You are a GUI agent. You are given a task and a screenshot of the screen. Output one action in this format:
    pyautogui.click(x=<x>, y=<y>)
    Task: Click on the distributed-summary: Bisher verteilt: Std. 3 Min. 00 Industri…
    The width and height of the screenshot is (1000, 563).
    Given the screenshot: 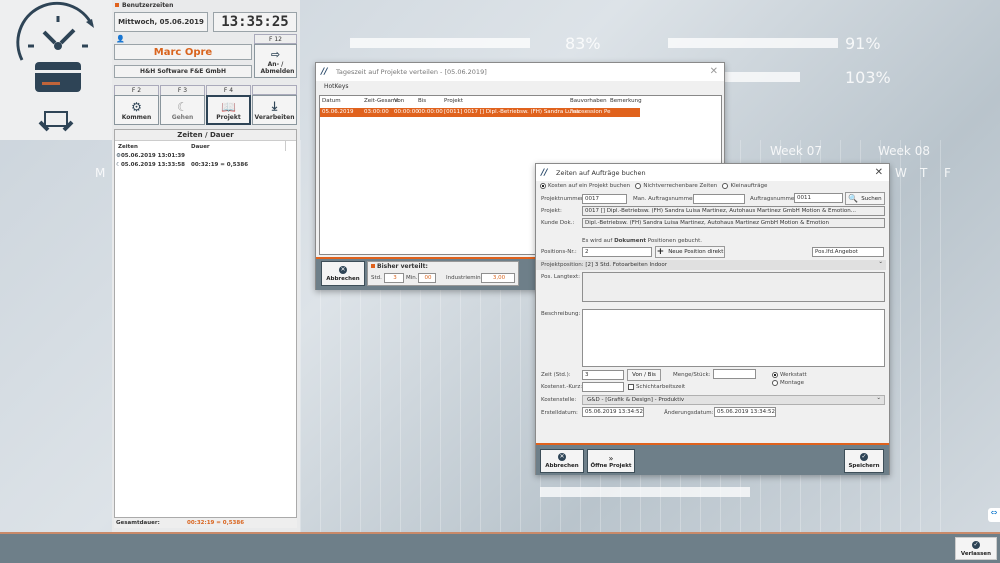 What is the action you would take?
    pyautogui.click(x=443, y=273)
    